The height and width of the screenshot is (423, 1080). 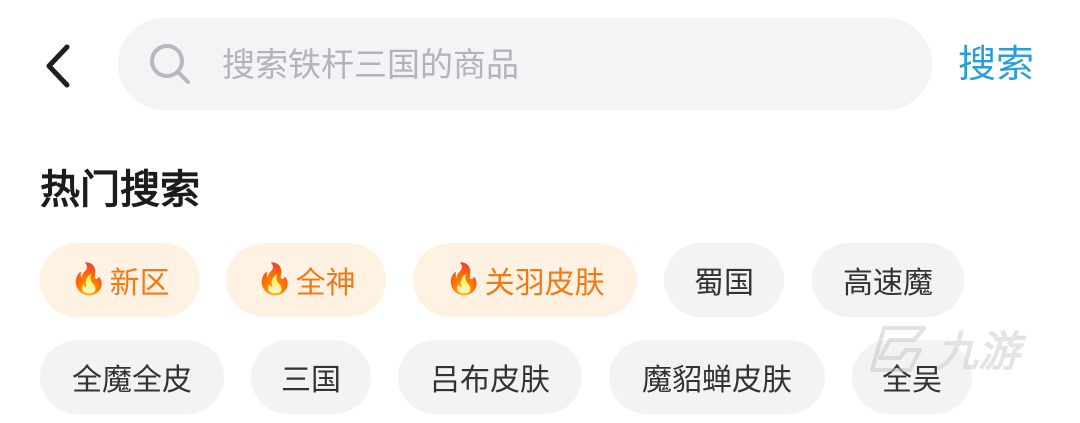 I want to click on tag-label: 关羽皮肤, so click(x=544, y=283).